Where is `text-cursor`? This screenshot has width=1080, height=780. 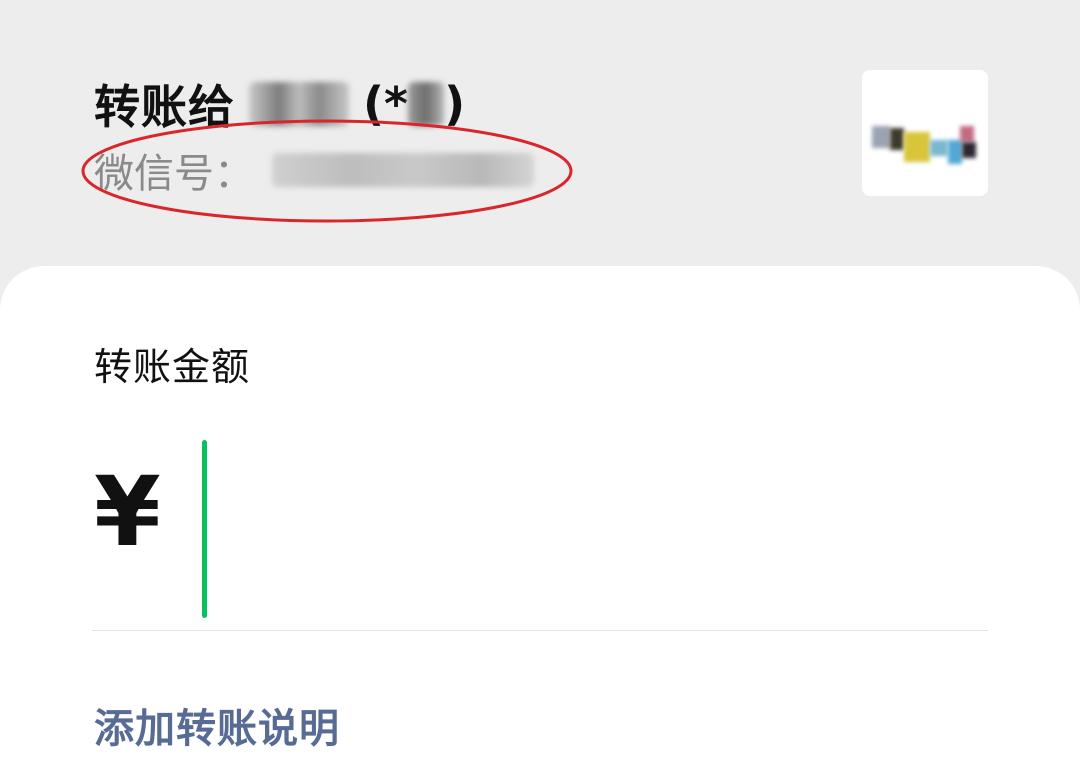
text-cursor is located at coordinates (204, 529).